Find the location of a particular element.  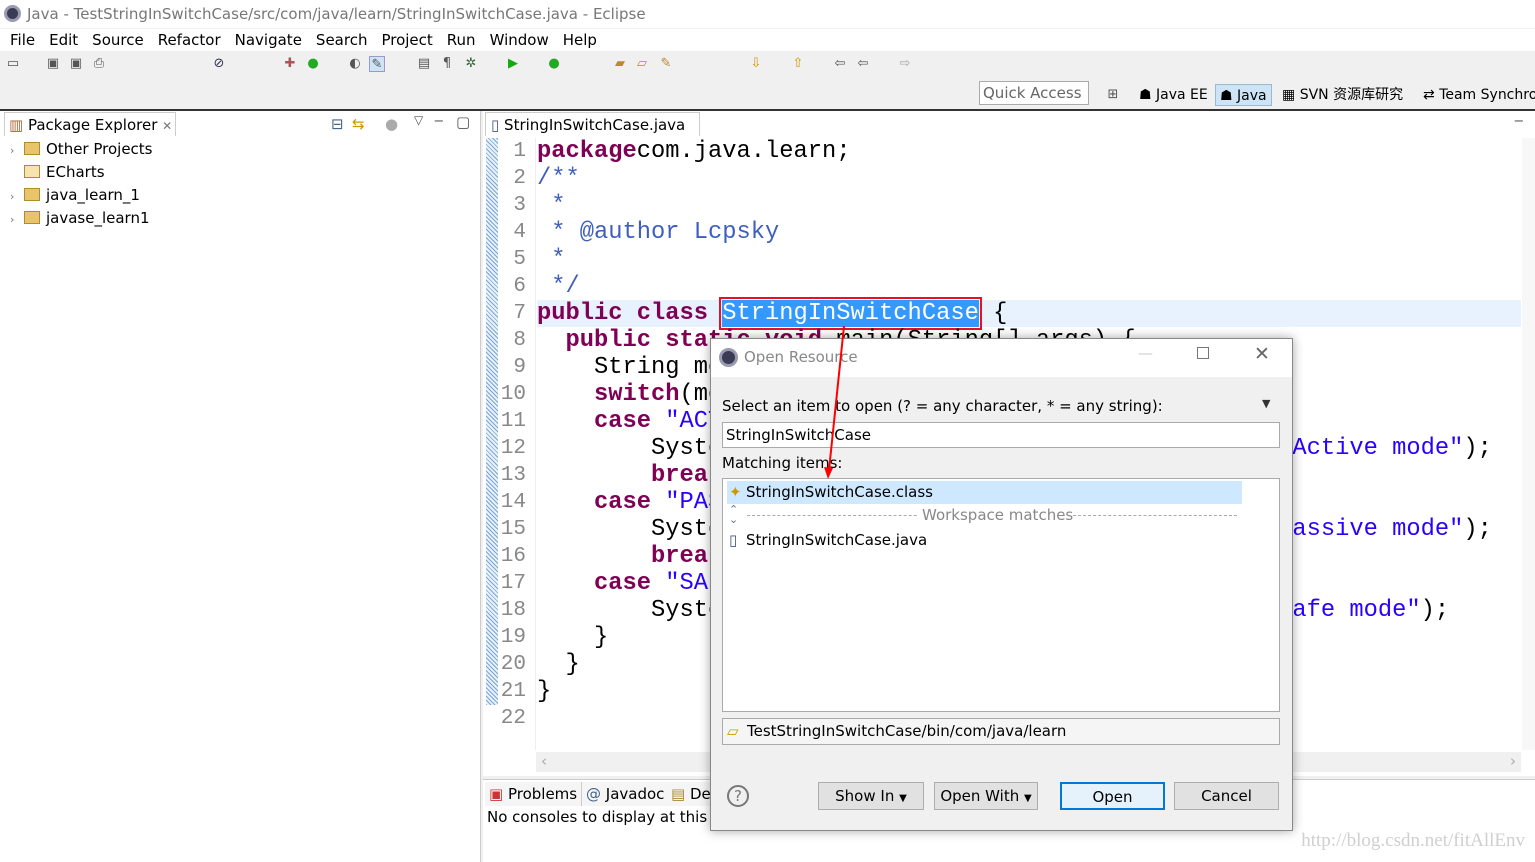

annotation-arrow is located at coordinates (834, 402).